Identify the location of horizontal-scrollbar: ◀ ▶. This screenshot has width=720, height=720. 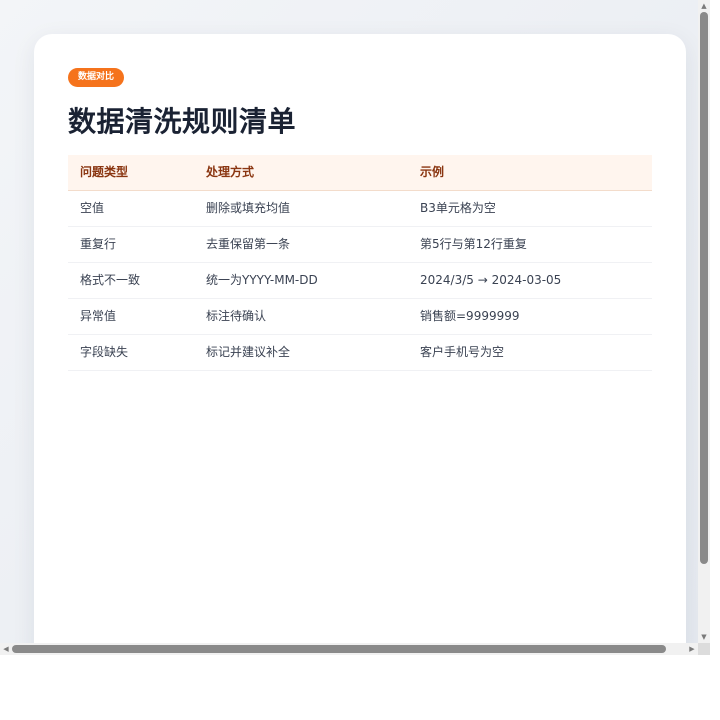
(349, 649).